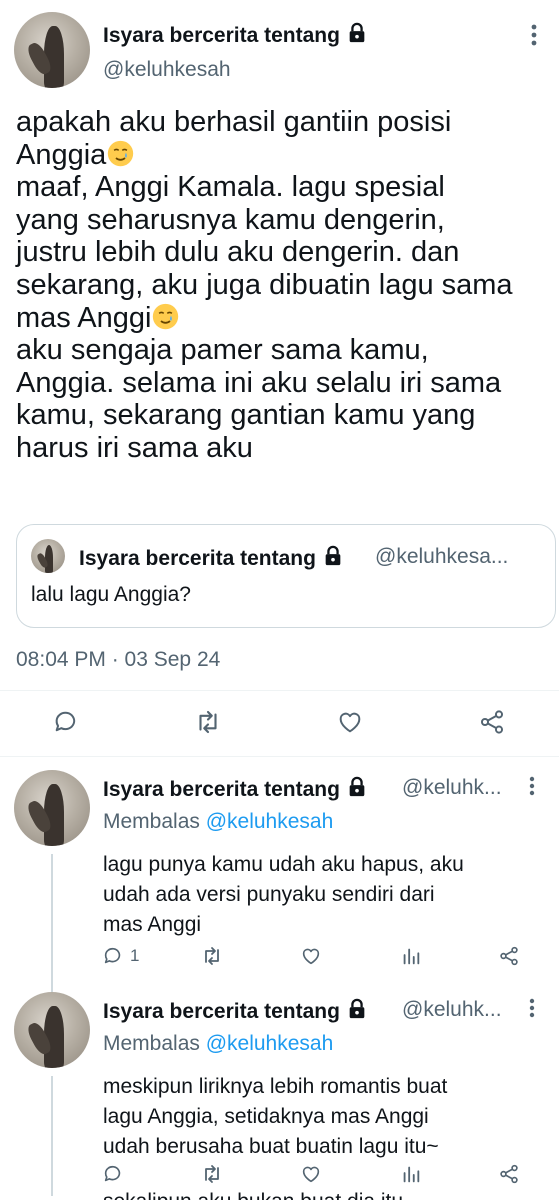  Describe the element at coordinates (279, 1175) in the screenshot. I see `reply-actions` at that location.